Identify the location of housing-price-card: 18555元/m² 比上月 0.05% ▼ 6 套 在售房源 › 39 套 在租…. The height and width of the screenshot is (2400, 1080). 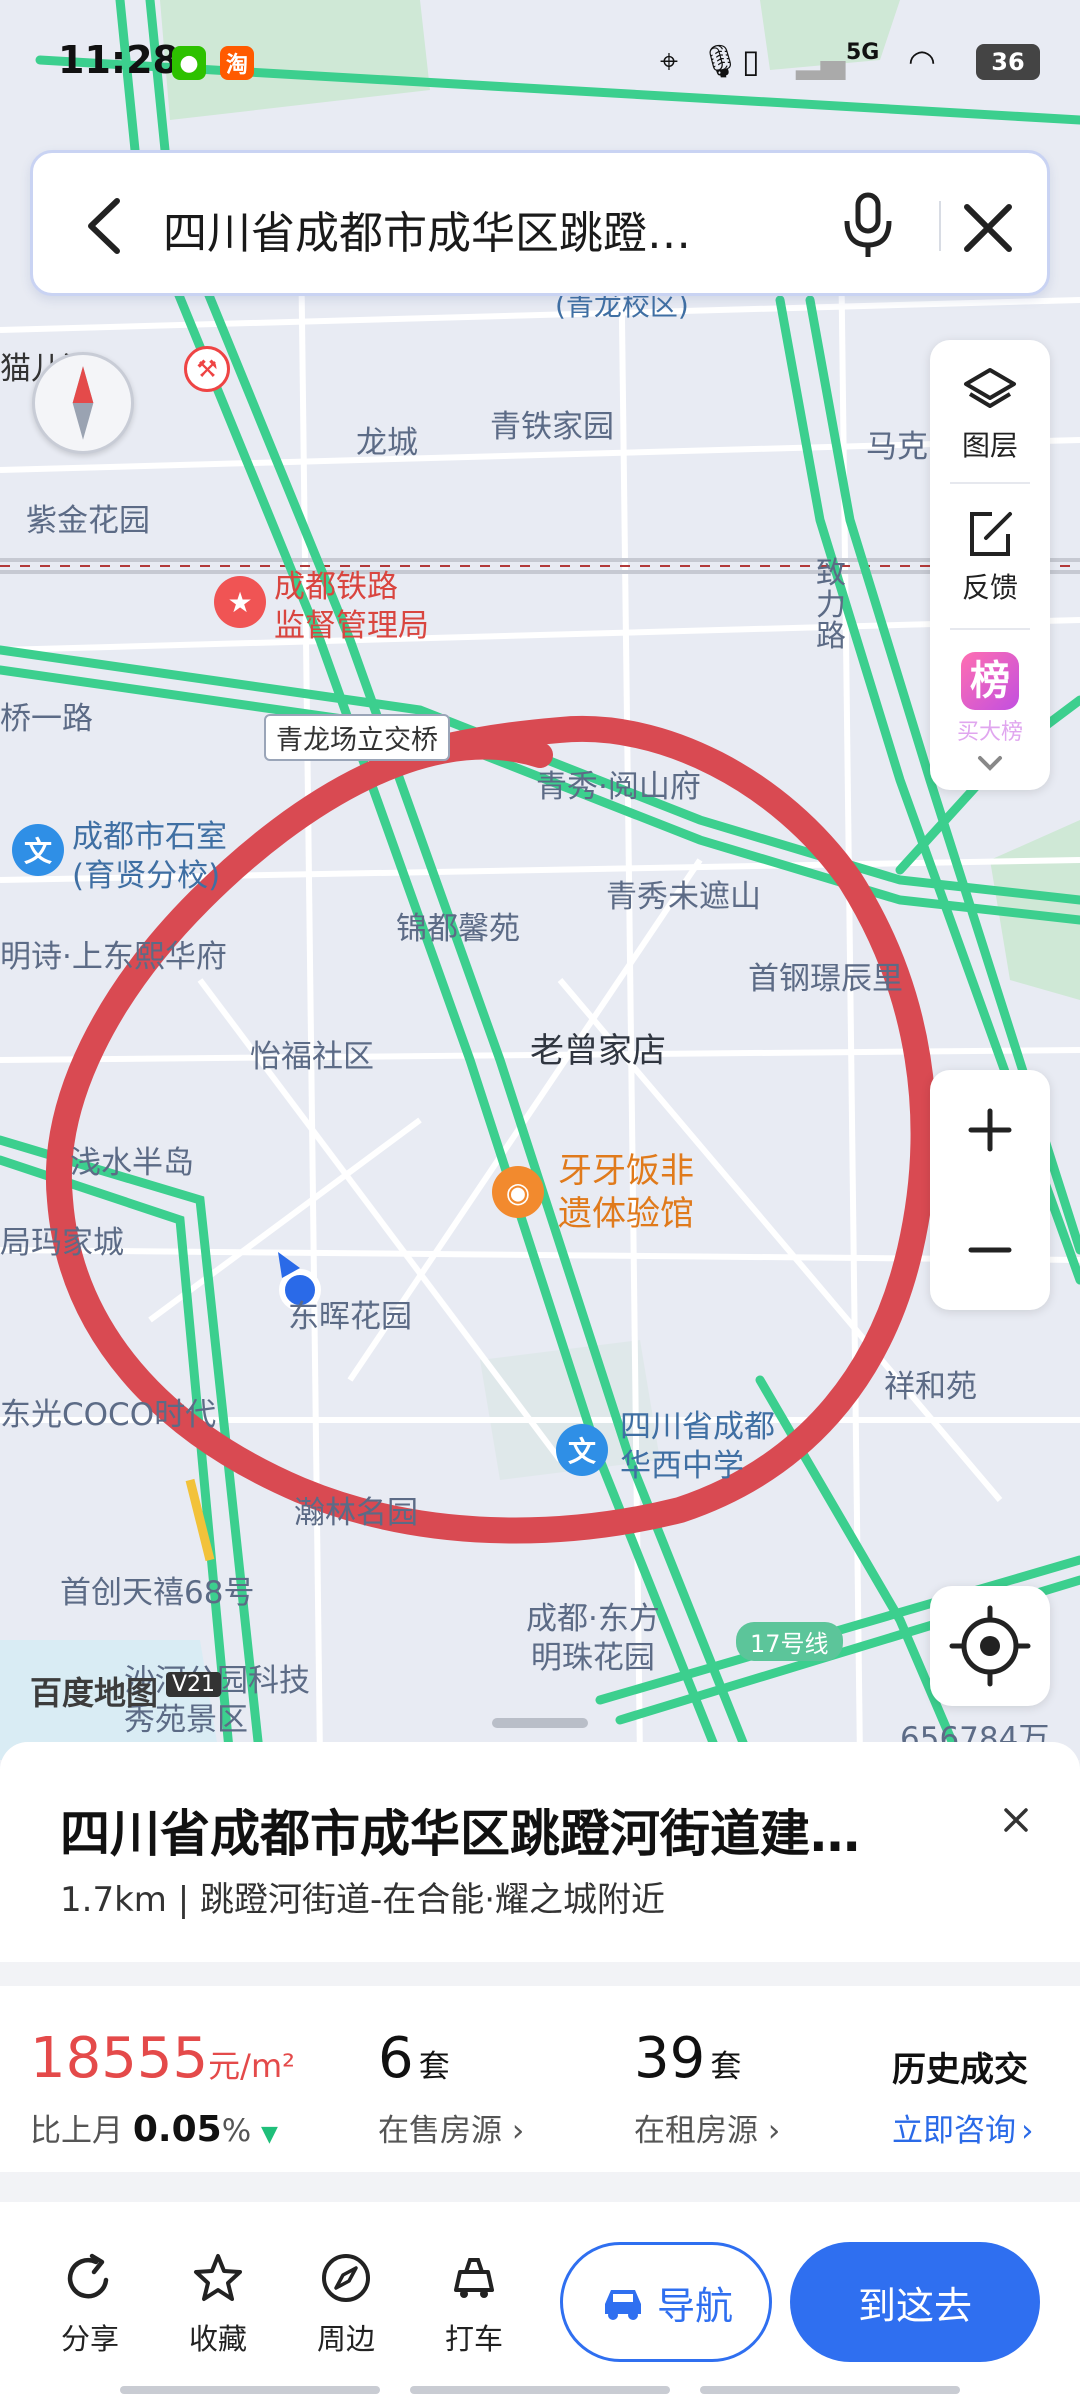
(540, 2079).